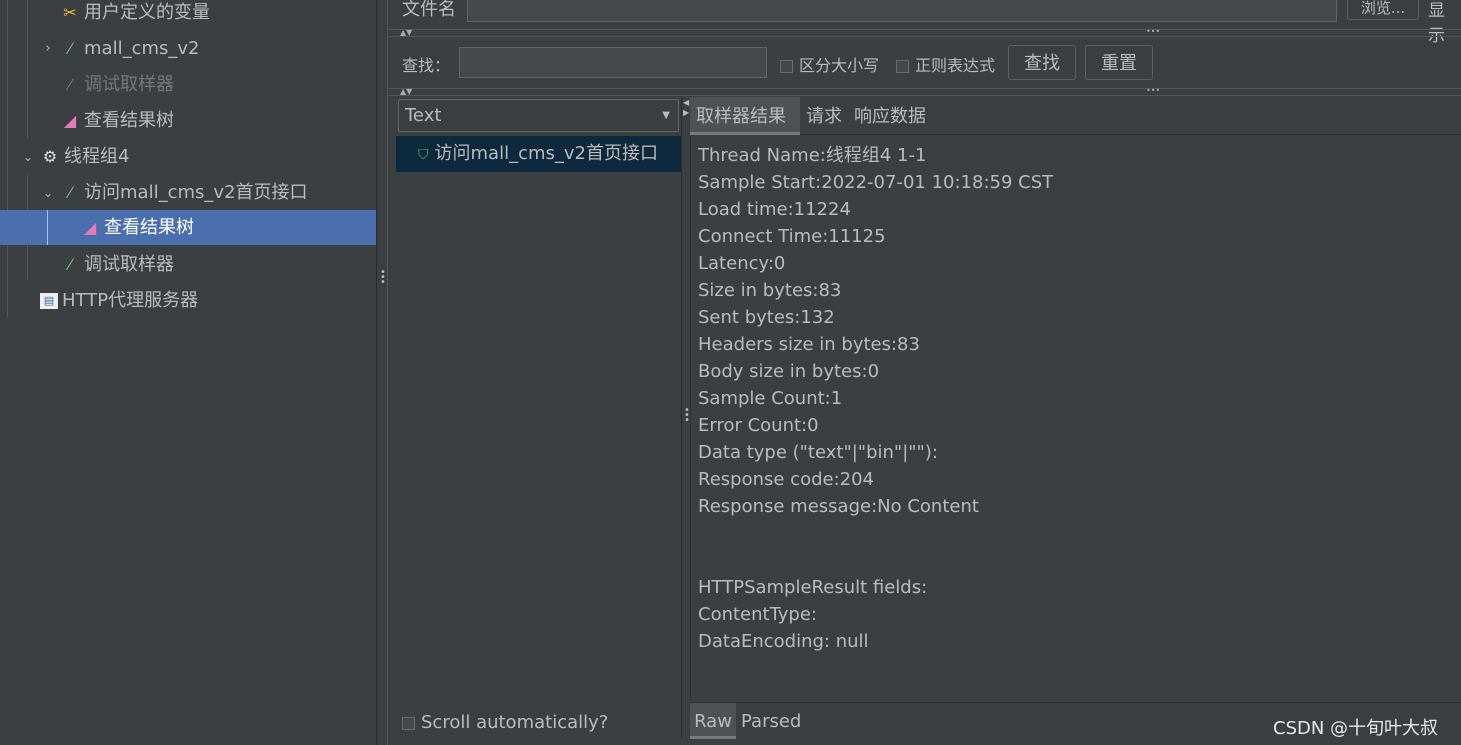 This screenshot has height=745, width=1461. I want to click on detail-line: Body size in bytes:0, so click(789, 371).